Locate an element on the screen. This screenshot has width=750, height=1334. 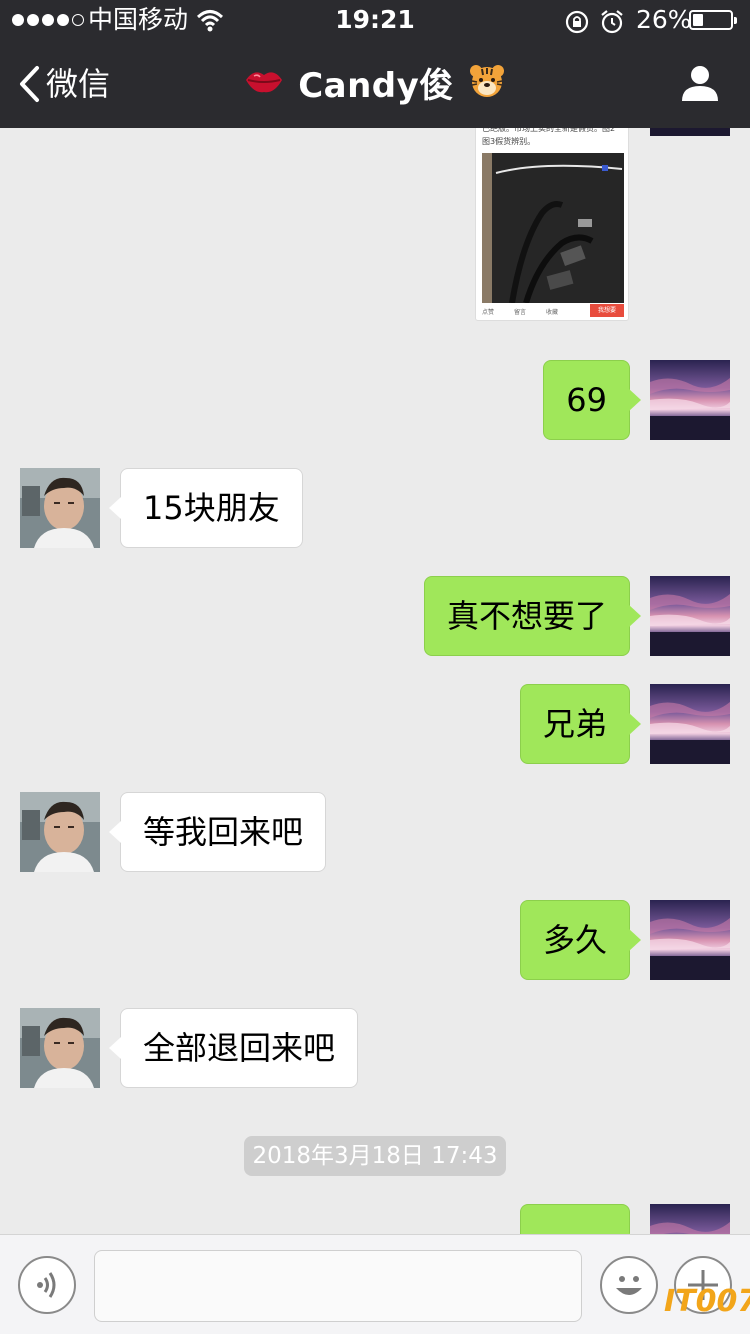
image-message: 已绝版。市场上卖的全新是假货。图2图3假货辨别。 点赞 留言 收藏 我想要 is located at coordinates (552, 224).